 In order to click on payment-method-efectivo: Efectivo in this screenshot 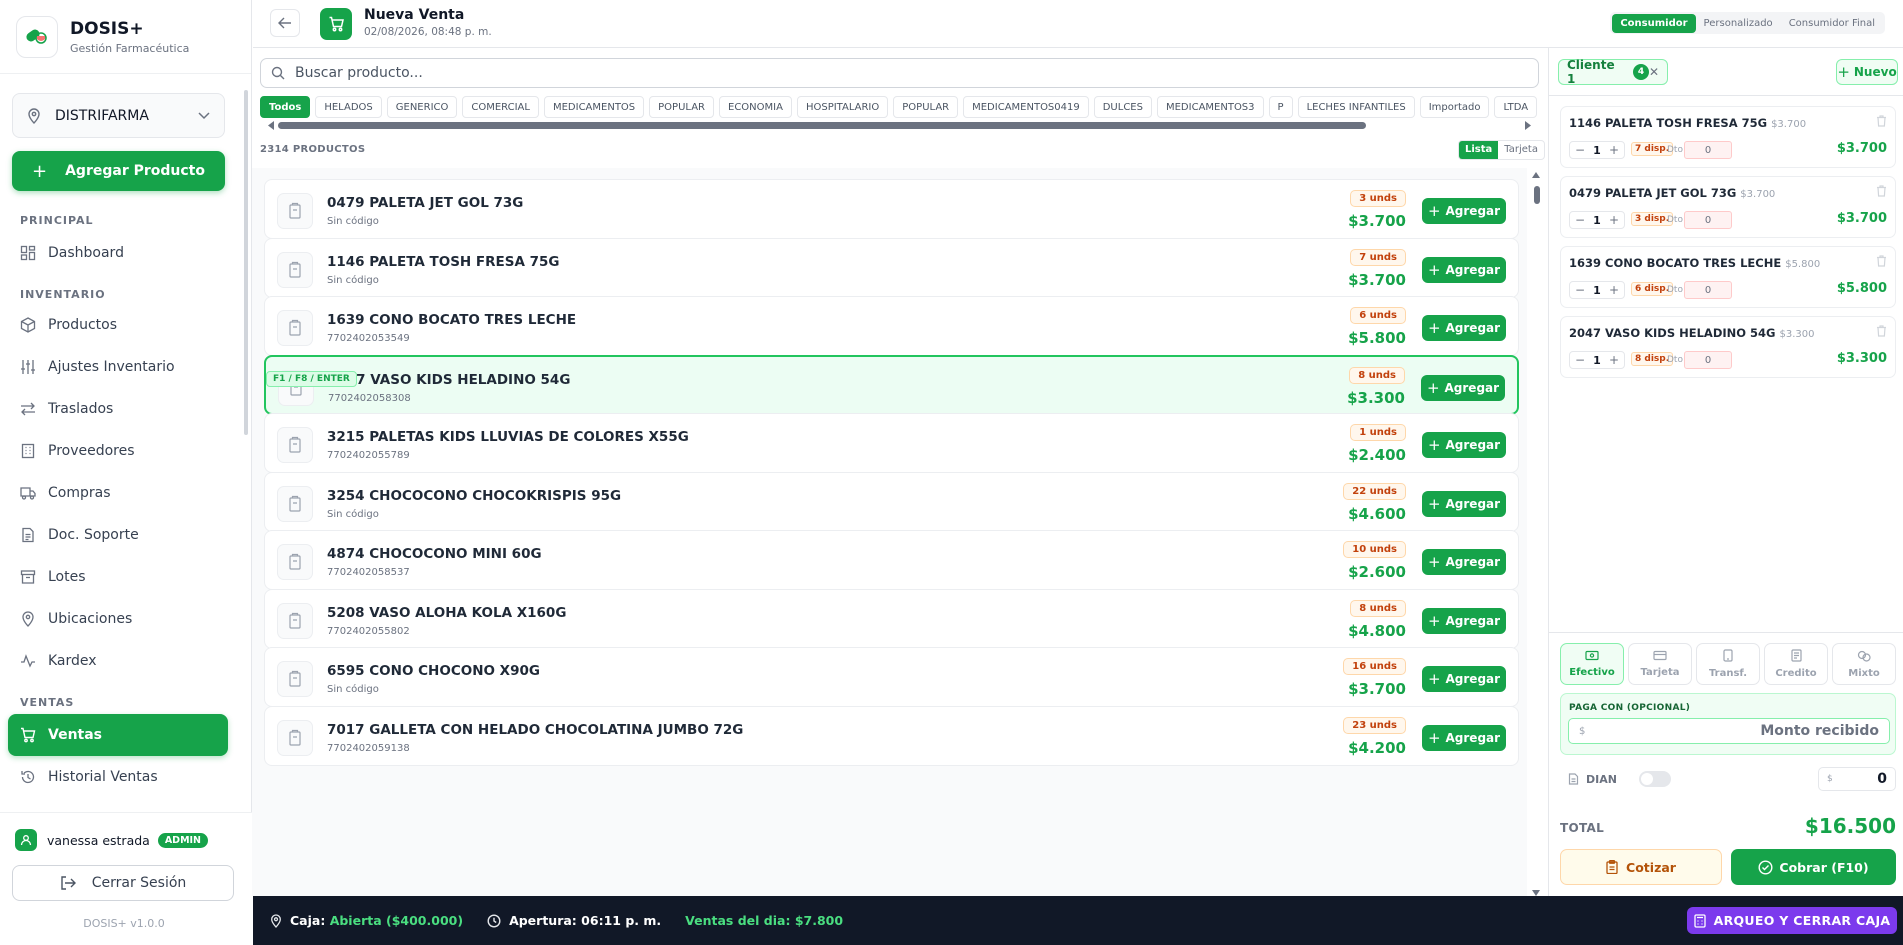, I will do `click(1592, 664)`.